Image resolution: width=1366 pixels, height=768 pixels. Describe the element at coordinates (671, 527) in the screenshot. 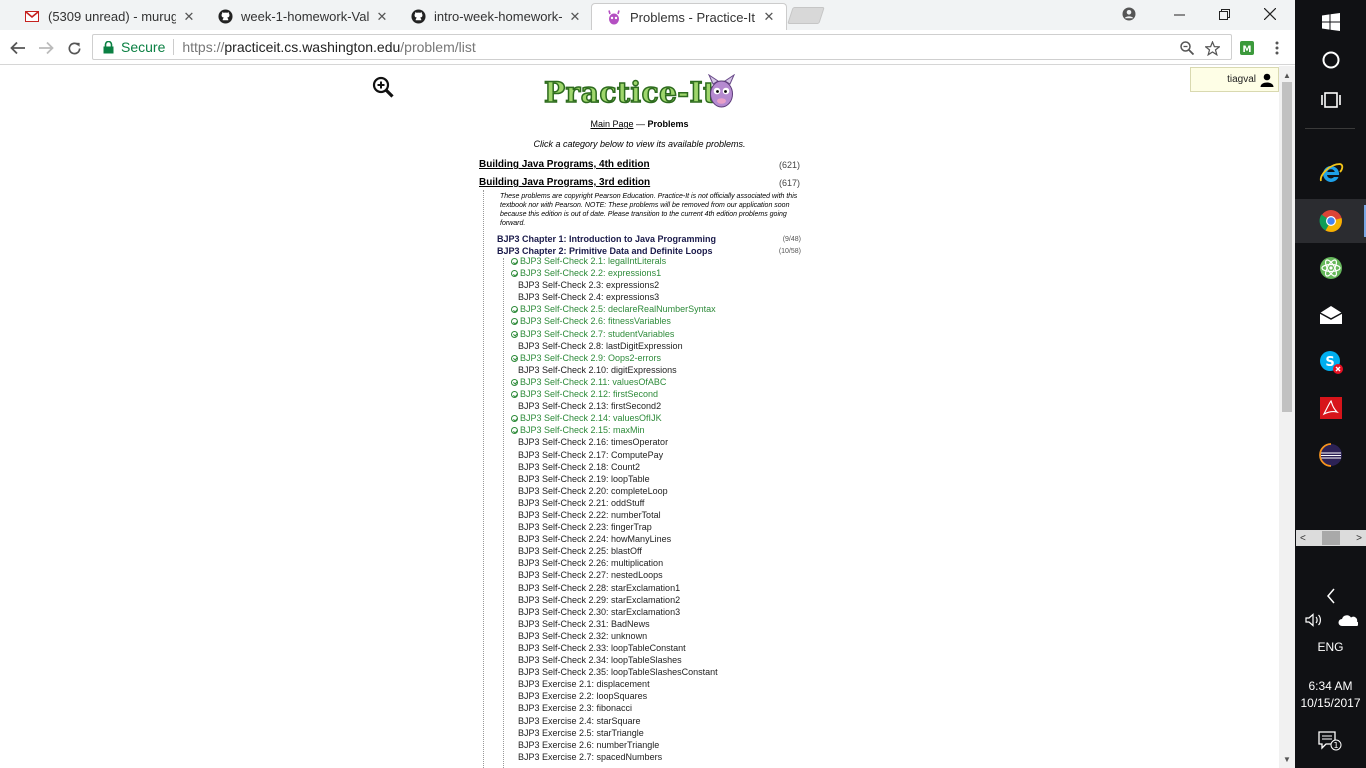

I see `problem-link: BJP3 Self-Check 2.23: fingerTrap` at that location.